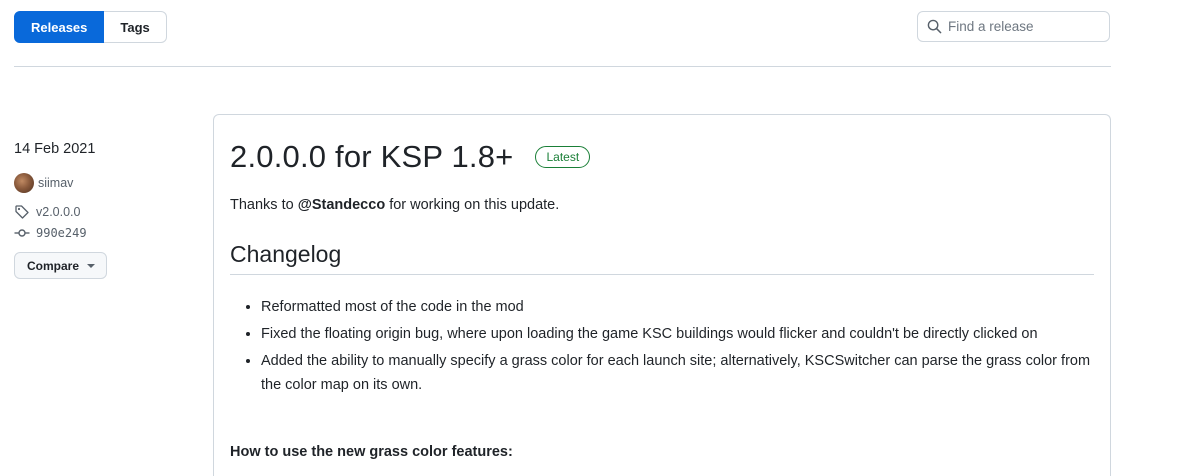 This screenshot has width=1192, height=476. I want to click on release-date: 14 Feb 2021, so click(55, 149).